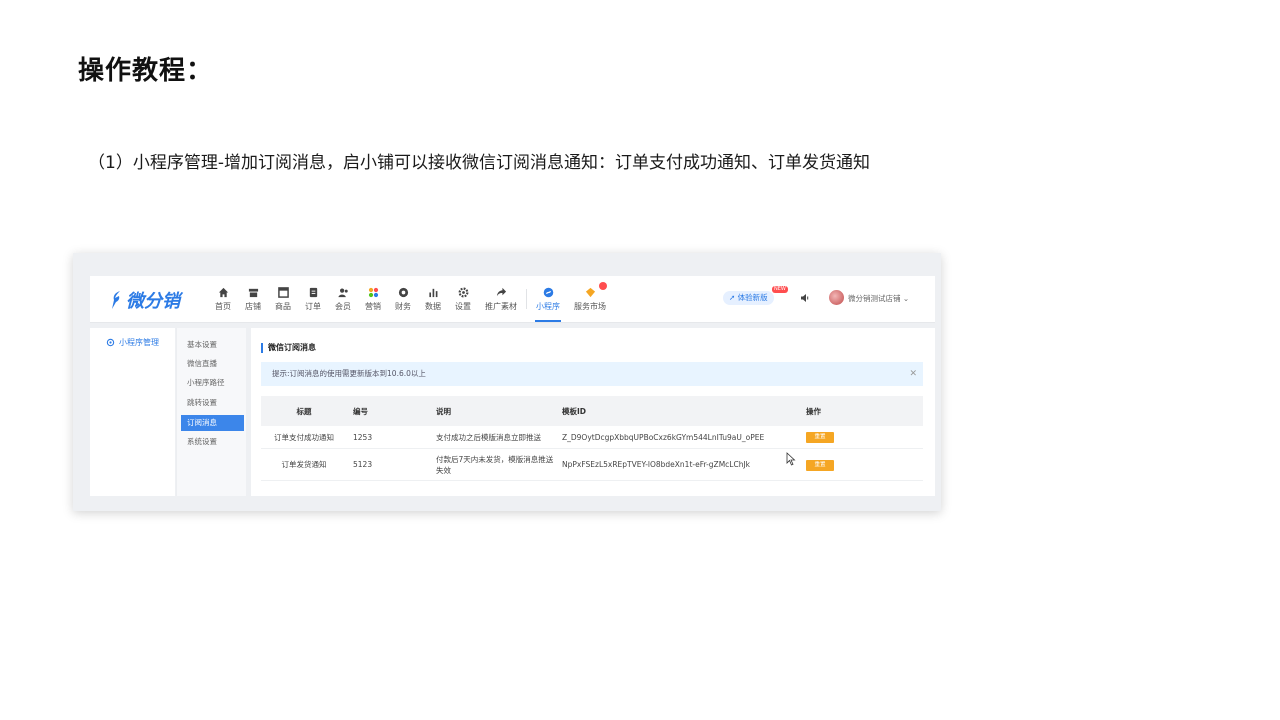 This screenshot has width=1280, height=720. Describe the element at coordinates (132, 412) in the screenshot. I see `primary-sidebar: 小程序管理` at that location.